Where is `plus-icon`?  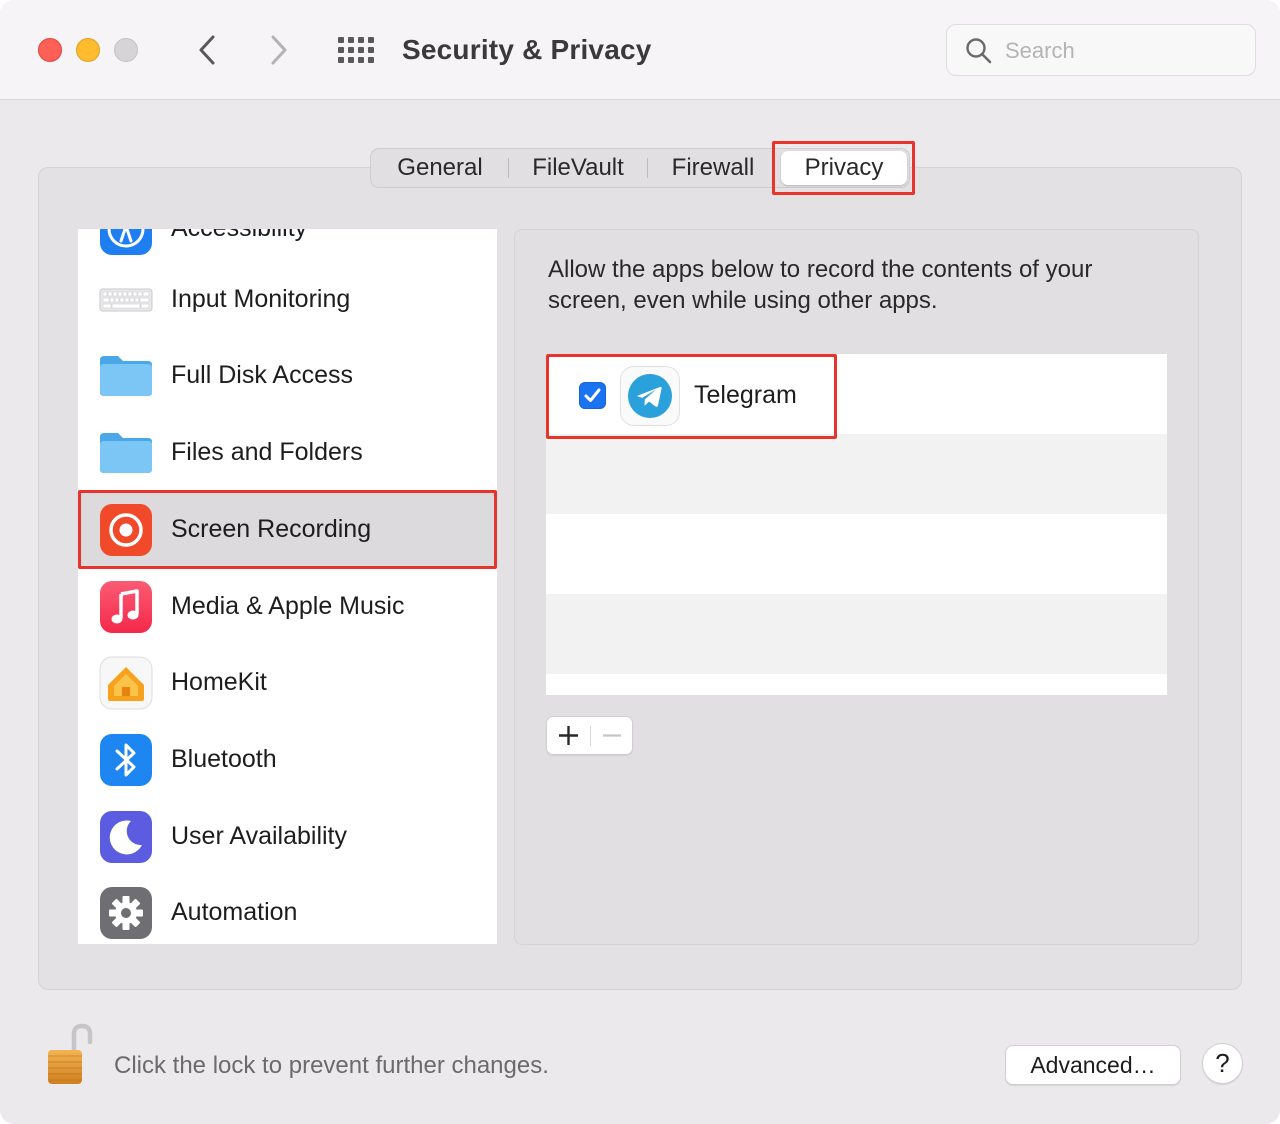 plus-icon is located at coordinates (568, 735).